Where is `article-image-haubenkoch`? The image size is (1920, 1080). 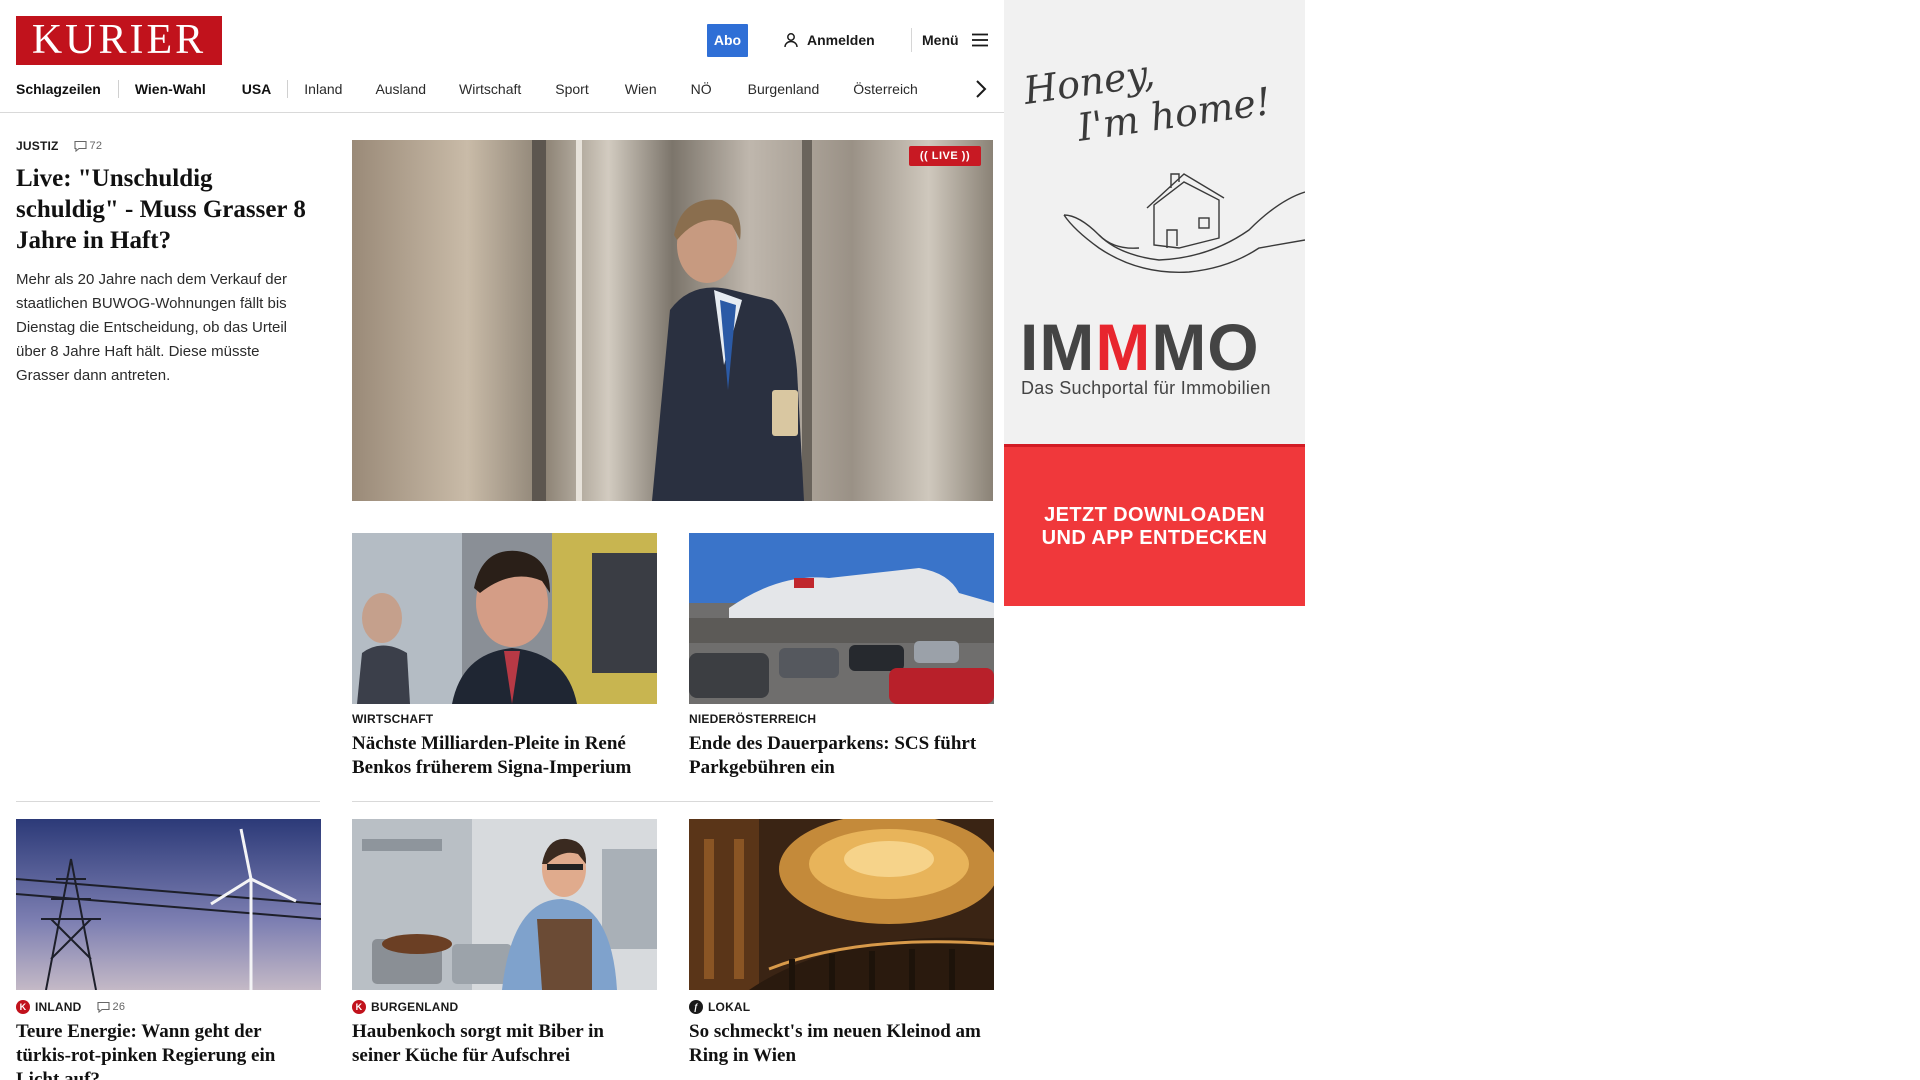 article-image-haubenkoch is located at coordinates (504, 904).